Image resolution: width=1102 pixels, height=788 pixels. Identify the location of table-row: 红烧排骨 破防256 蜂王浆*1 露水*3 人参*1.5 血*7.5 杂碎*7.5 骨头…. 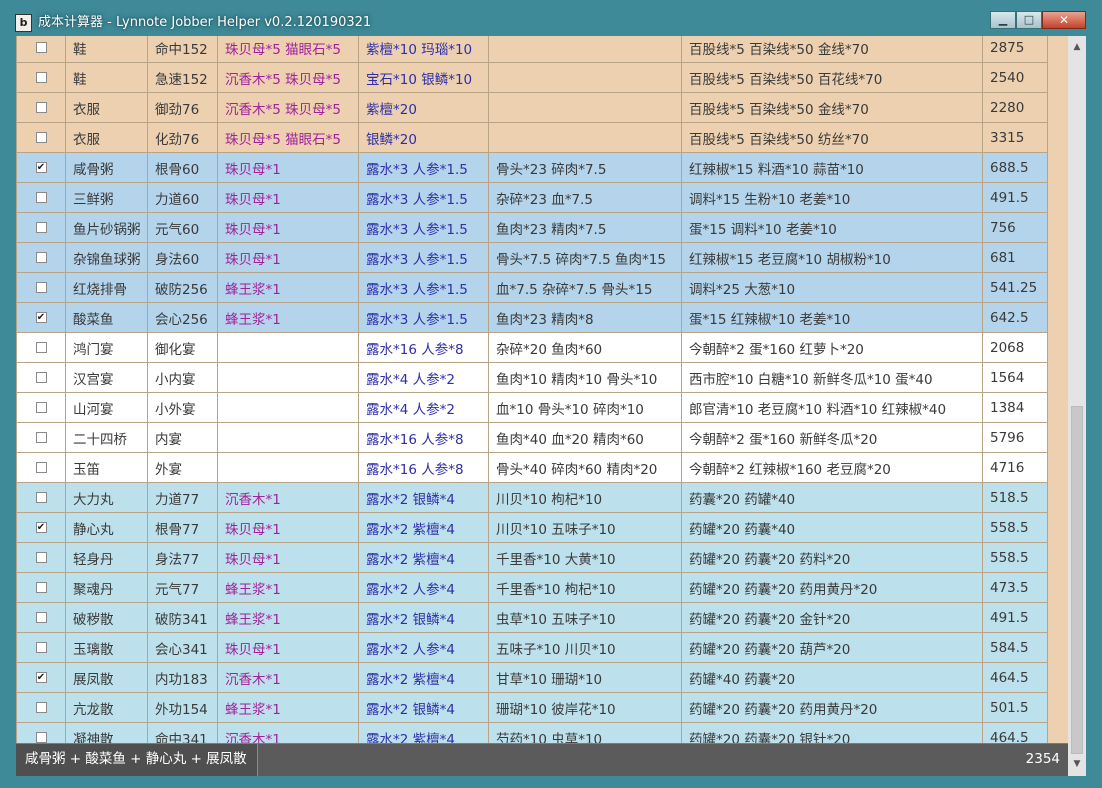
(532, 287).